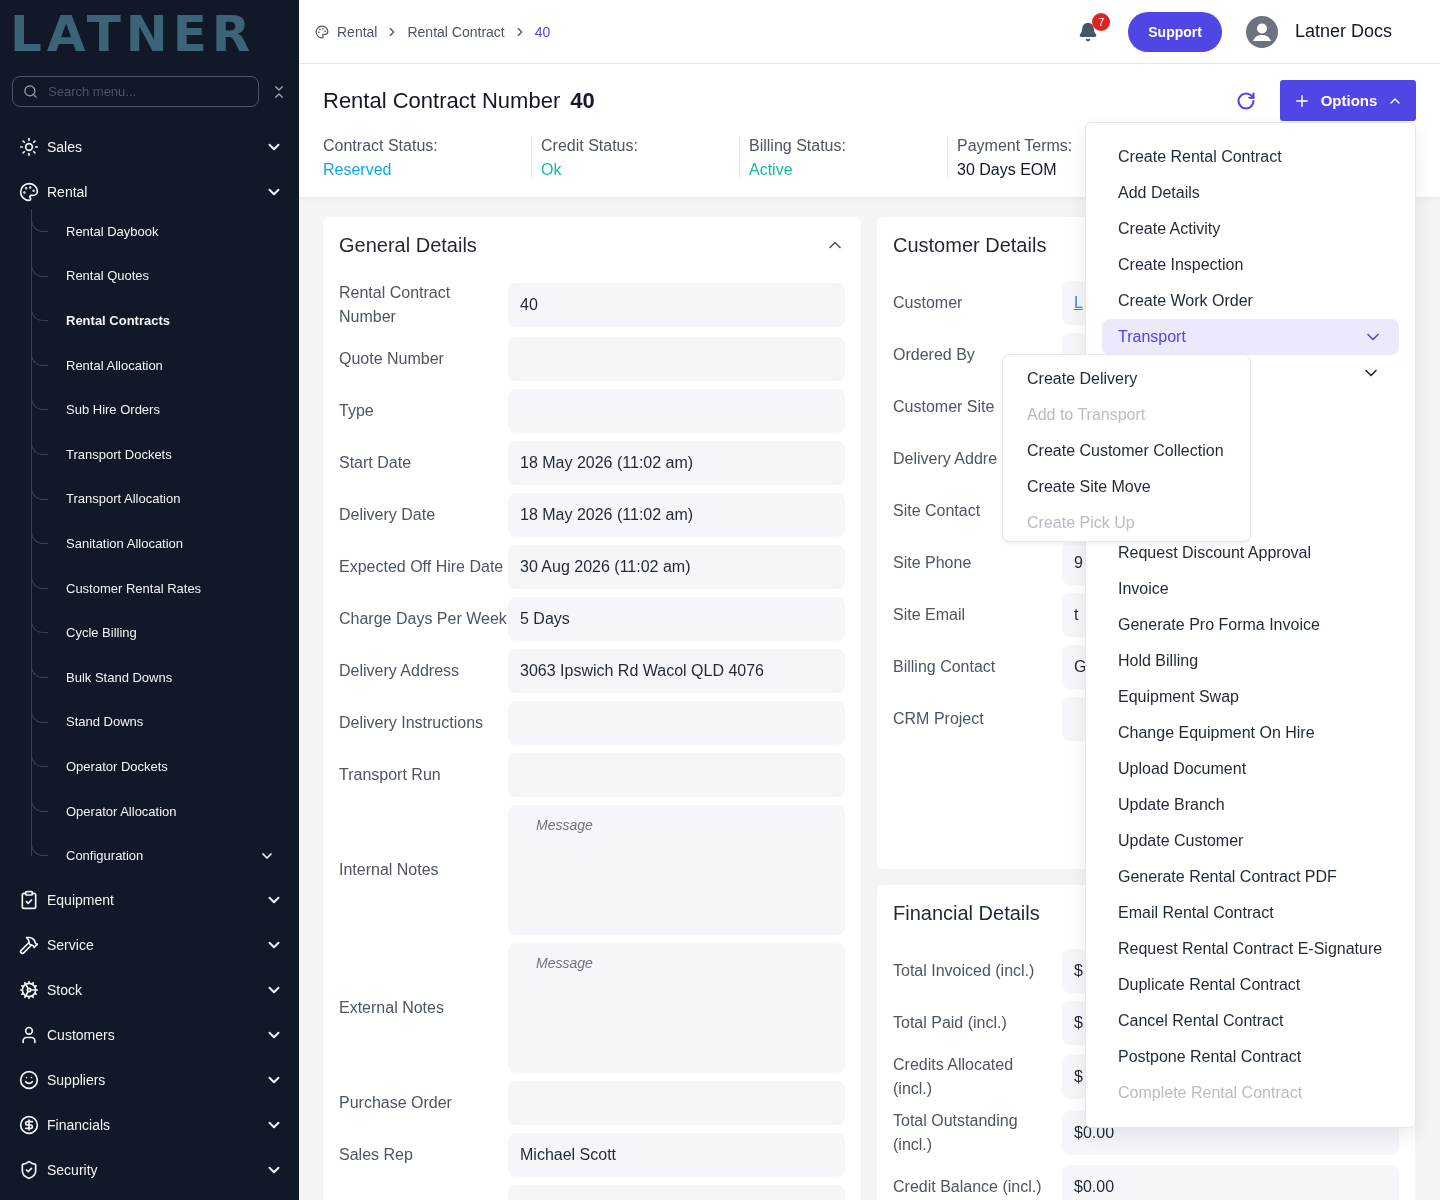 This screenshot has height=1200, width=1440. What do you see at coordinates (29, 990) in the screenshot?
I see `cog-icon` at bounding box center [29, 990].